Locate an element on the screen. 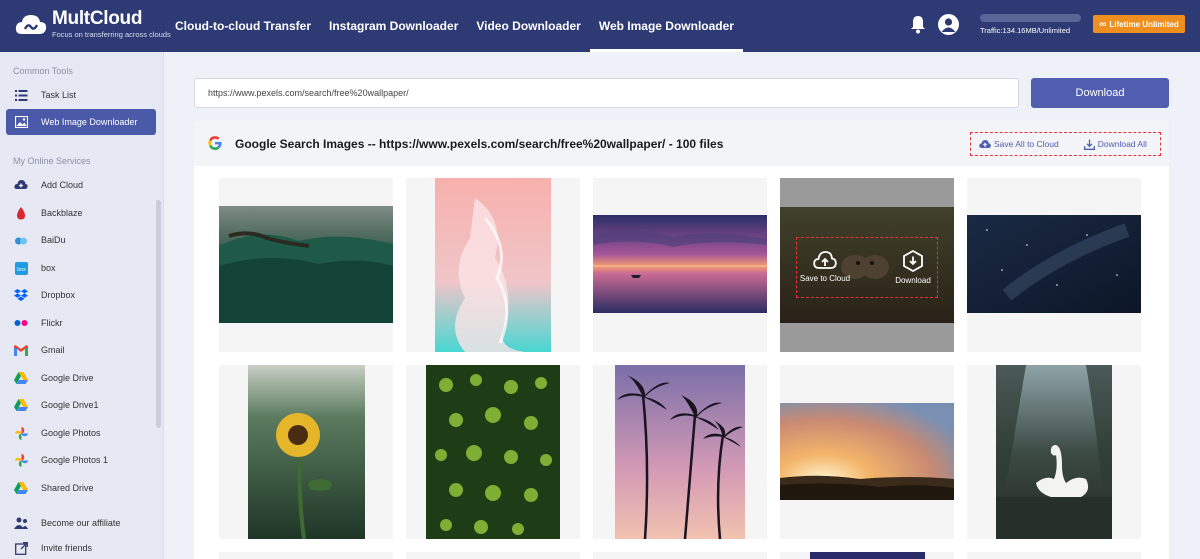 The image size is (1200, 559). sidebar-item-web-image-downloader: Web Image Downloader is located at coordinates (81, 122).